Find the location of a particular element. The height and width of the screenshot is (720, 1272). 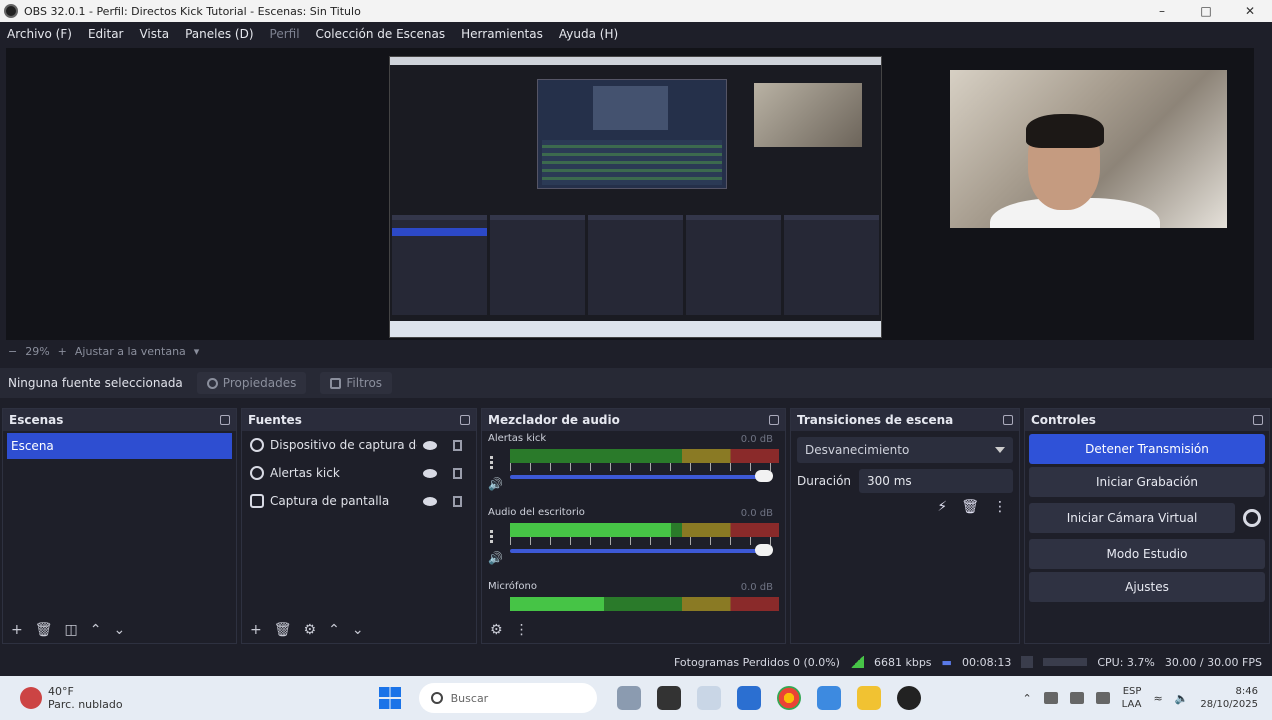

menu-docks: Paneles (D) is located at coordinates (219, 34).